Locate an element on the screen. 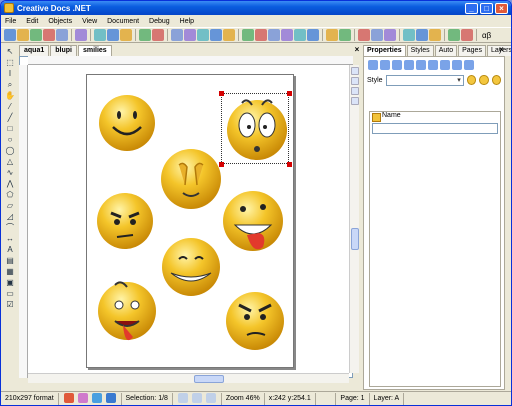 The image size is (512, 406). glyphs-icon: αβ is located at coordinates (486, 35).